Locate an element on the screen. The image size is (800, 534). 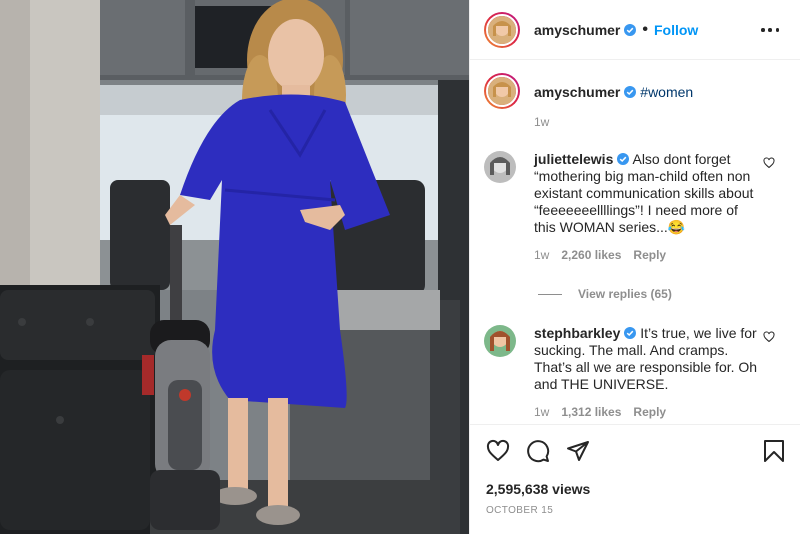
view-replies-label: View replies (65) is located at coordinates (625, 294).